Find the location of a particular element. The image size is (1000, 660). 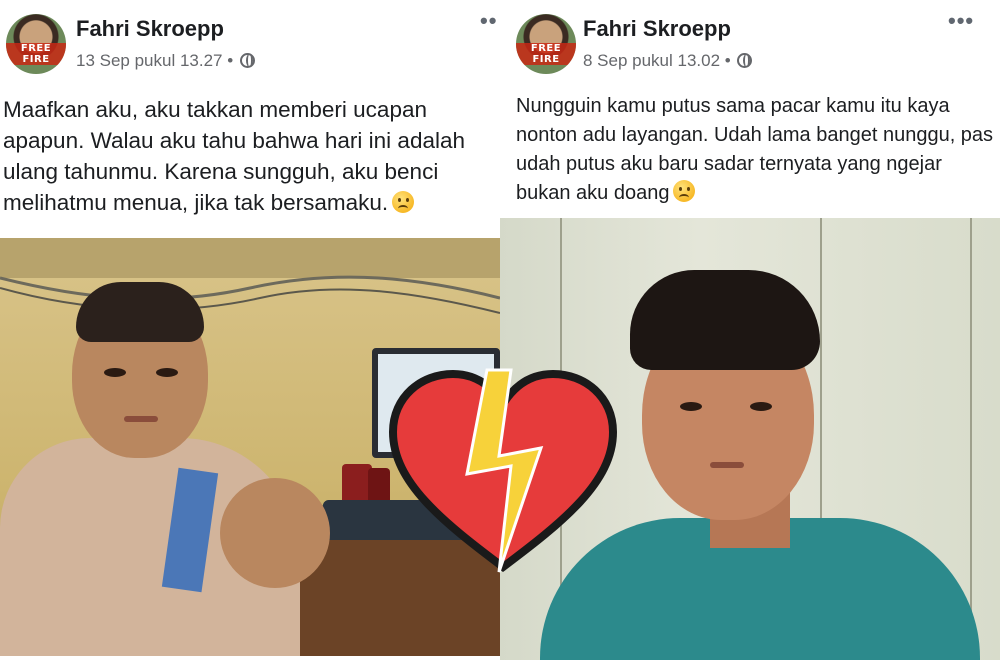

post-meta: 8 Sep pukul 13.02 • is located at coordinates (668, 61).